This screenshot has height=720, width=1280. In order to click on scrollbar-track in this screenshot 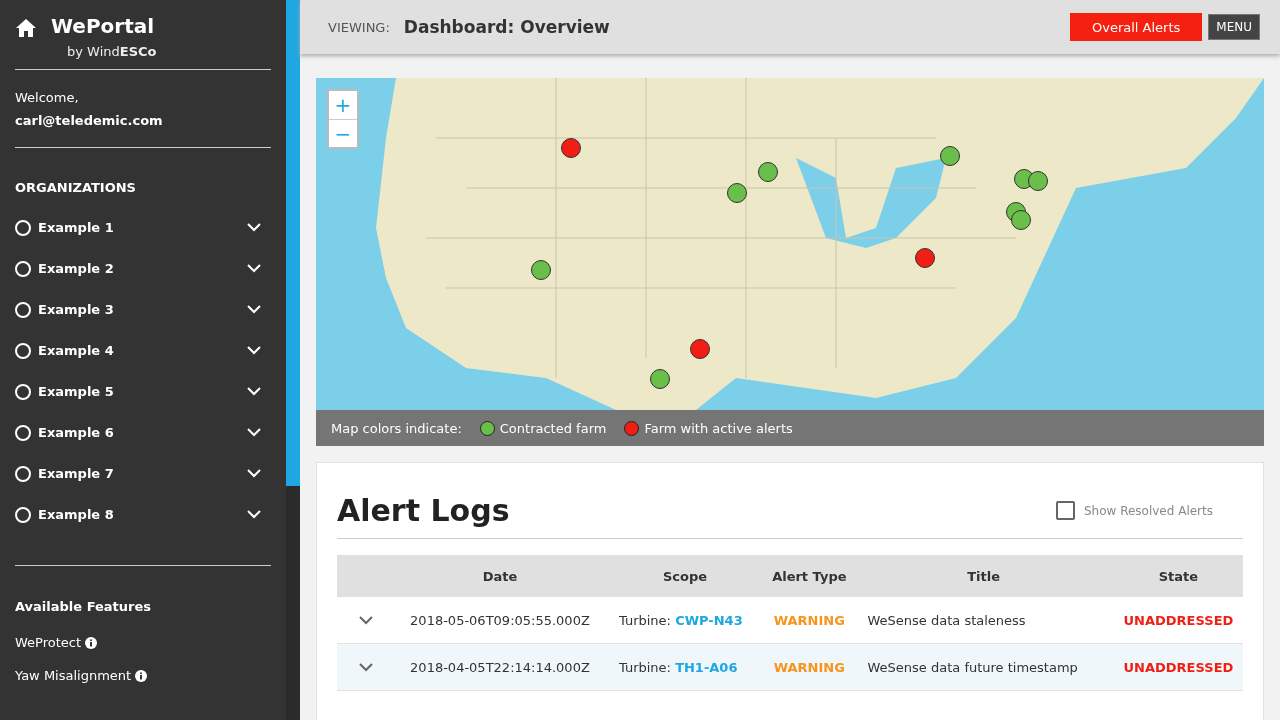, I will do `click(293, 360)`.